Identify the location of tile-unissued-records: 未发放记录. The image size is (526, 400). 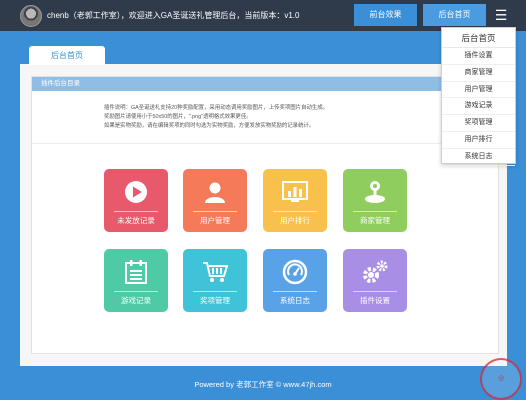
(136, 200).